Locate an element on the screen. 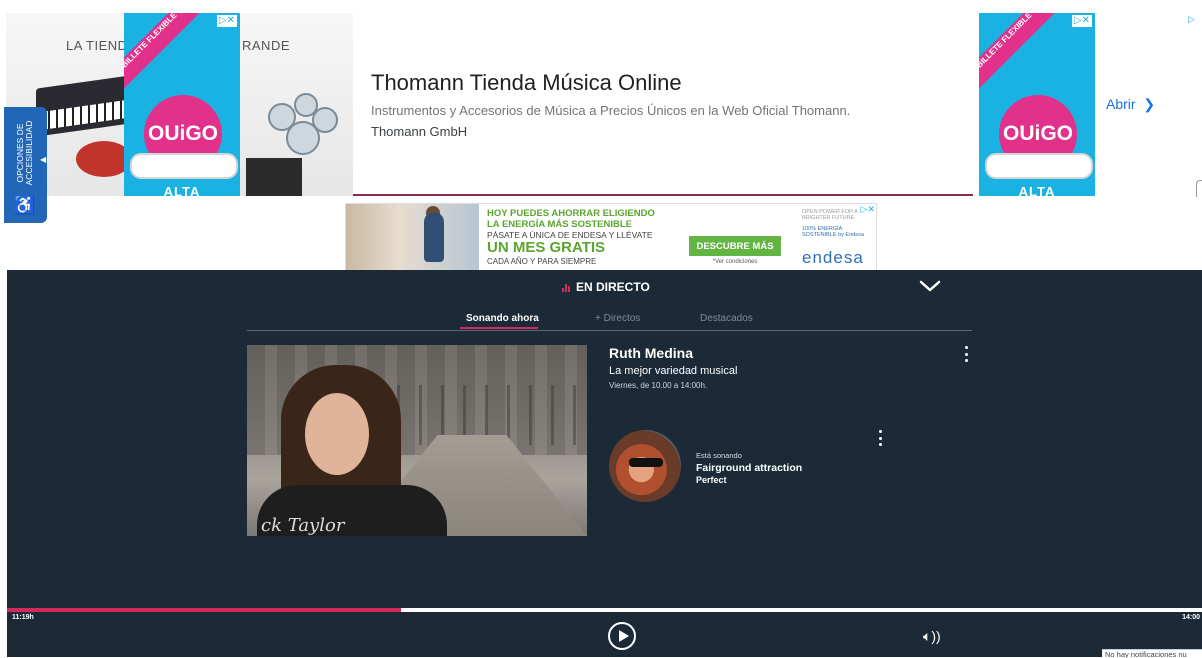 The height and width of the screenshot is (658, 1202). discover-more-button: DESCUBRE MÁS is located at coordinates (735, 246).